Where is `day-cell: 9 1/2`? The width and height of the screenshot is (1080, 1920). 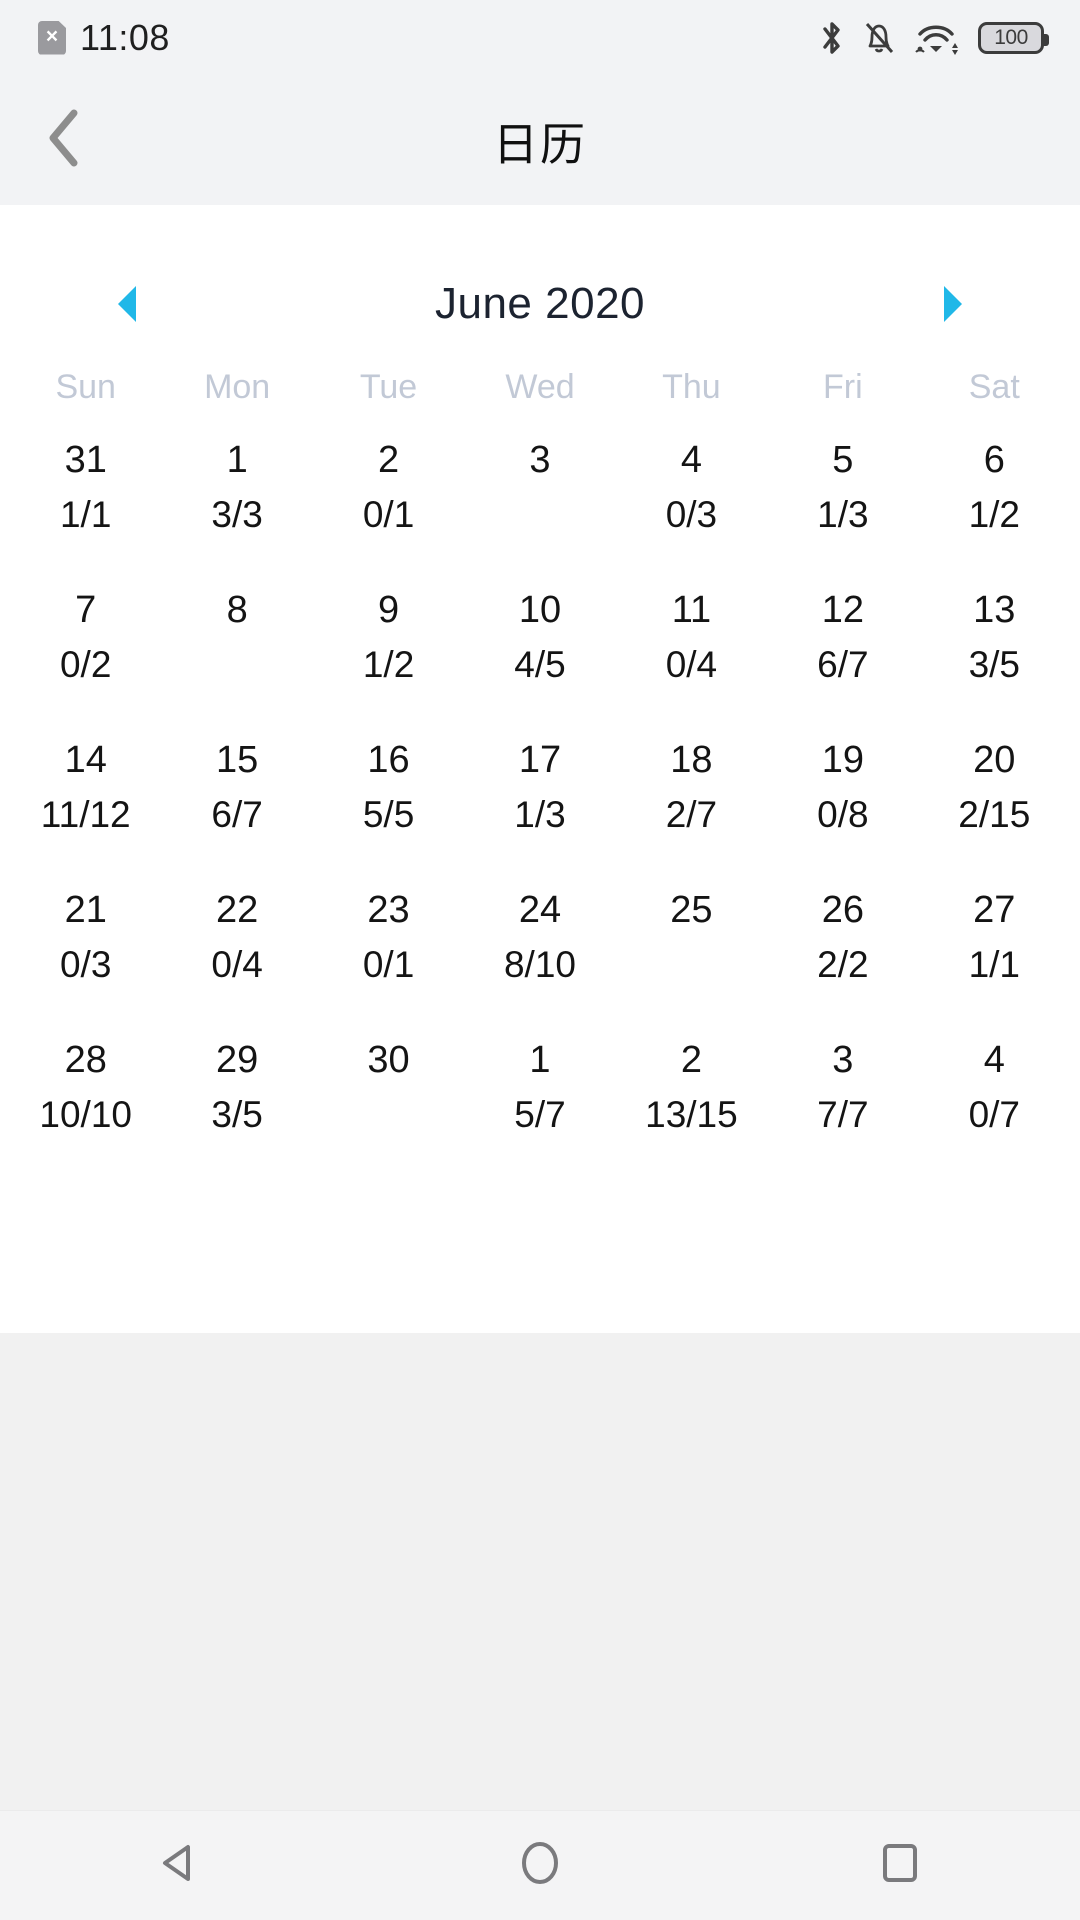
day-cell: 9 1/2 is located at coordinates (388, 656).